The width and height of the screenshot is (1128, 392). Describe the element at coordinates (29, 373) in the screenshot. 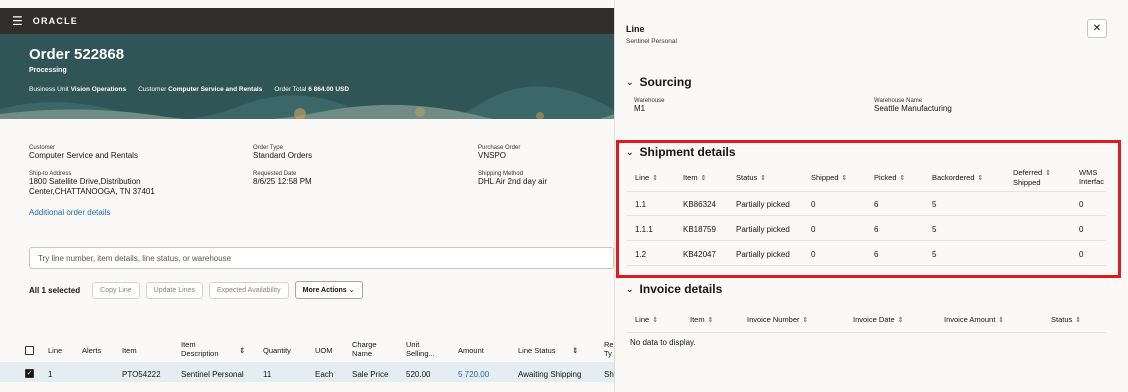

I see `row-checkbox: ✓` at that location.